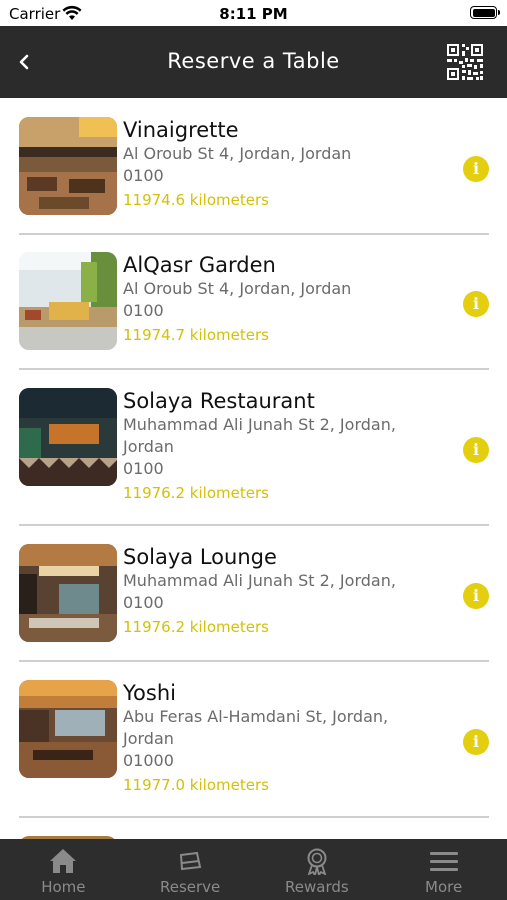 Image resolution: width=507 pixels, height=900 pixels. What do you see at coordinates (200, 557) in the screenshot?
I see `restaurant-name: Solaya Lounge` at bounding box center [200, 557].